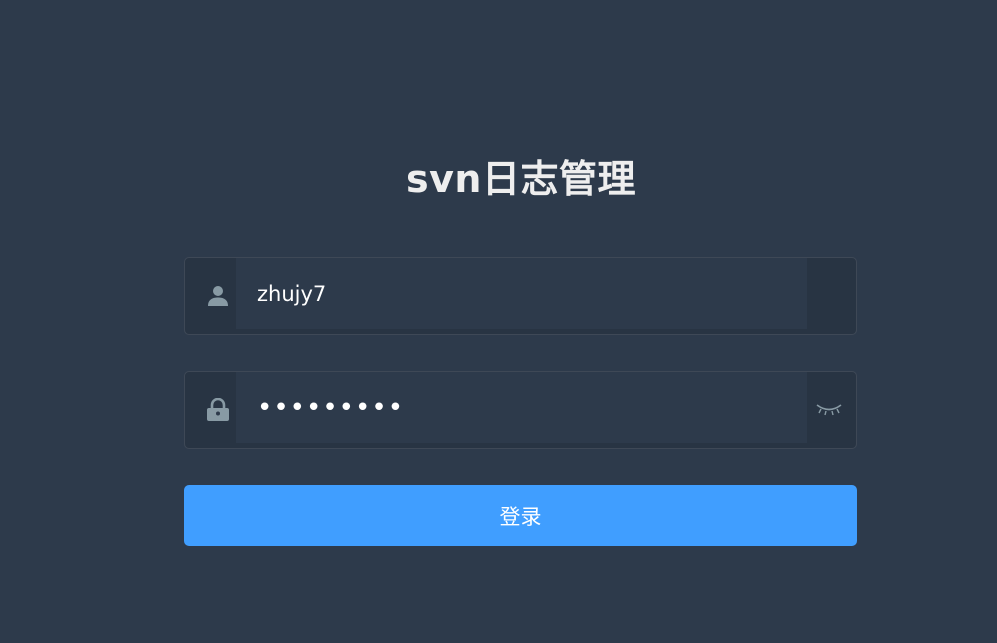 Image resolution: width=997 pixels, height=643 pixels. I want to click on login-button: 登录, so click(520, 515).